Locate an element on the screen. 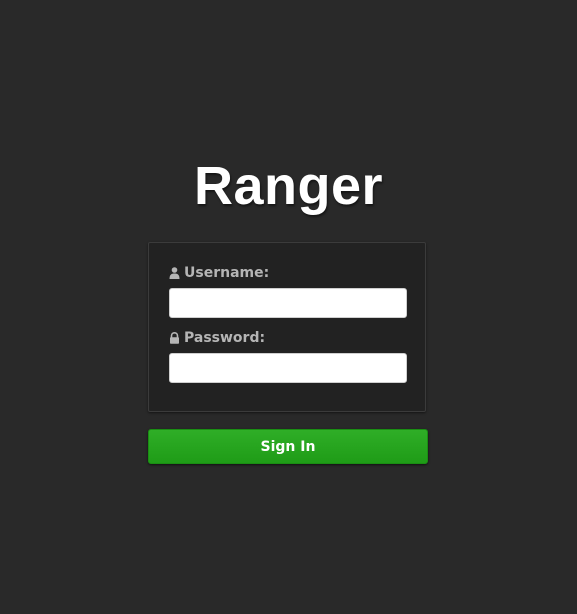  ranger-logo: Ranger is located at coordinates (288, 186).